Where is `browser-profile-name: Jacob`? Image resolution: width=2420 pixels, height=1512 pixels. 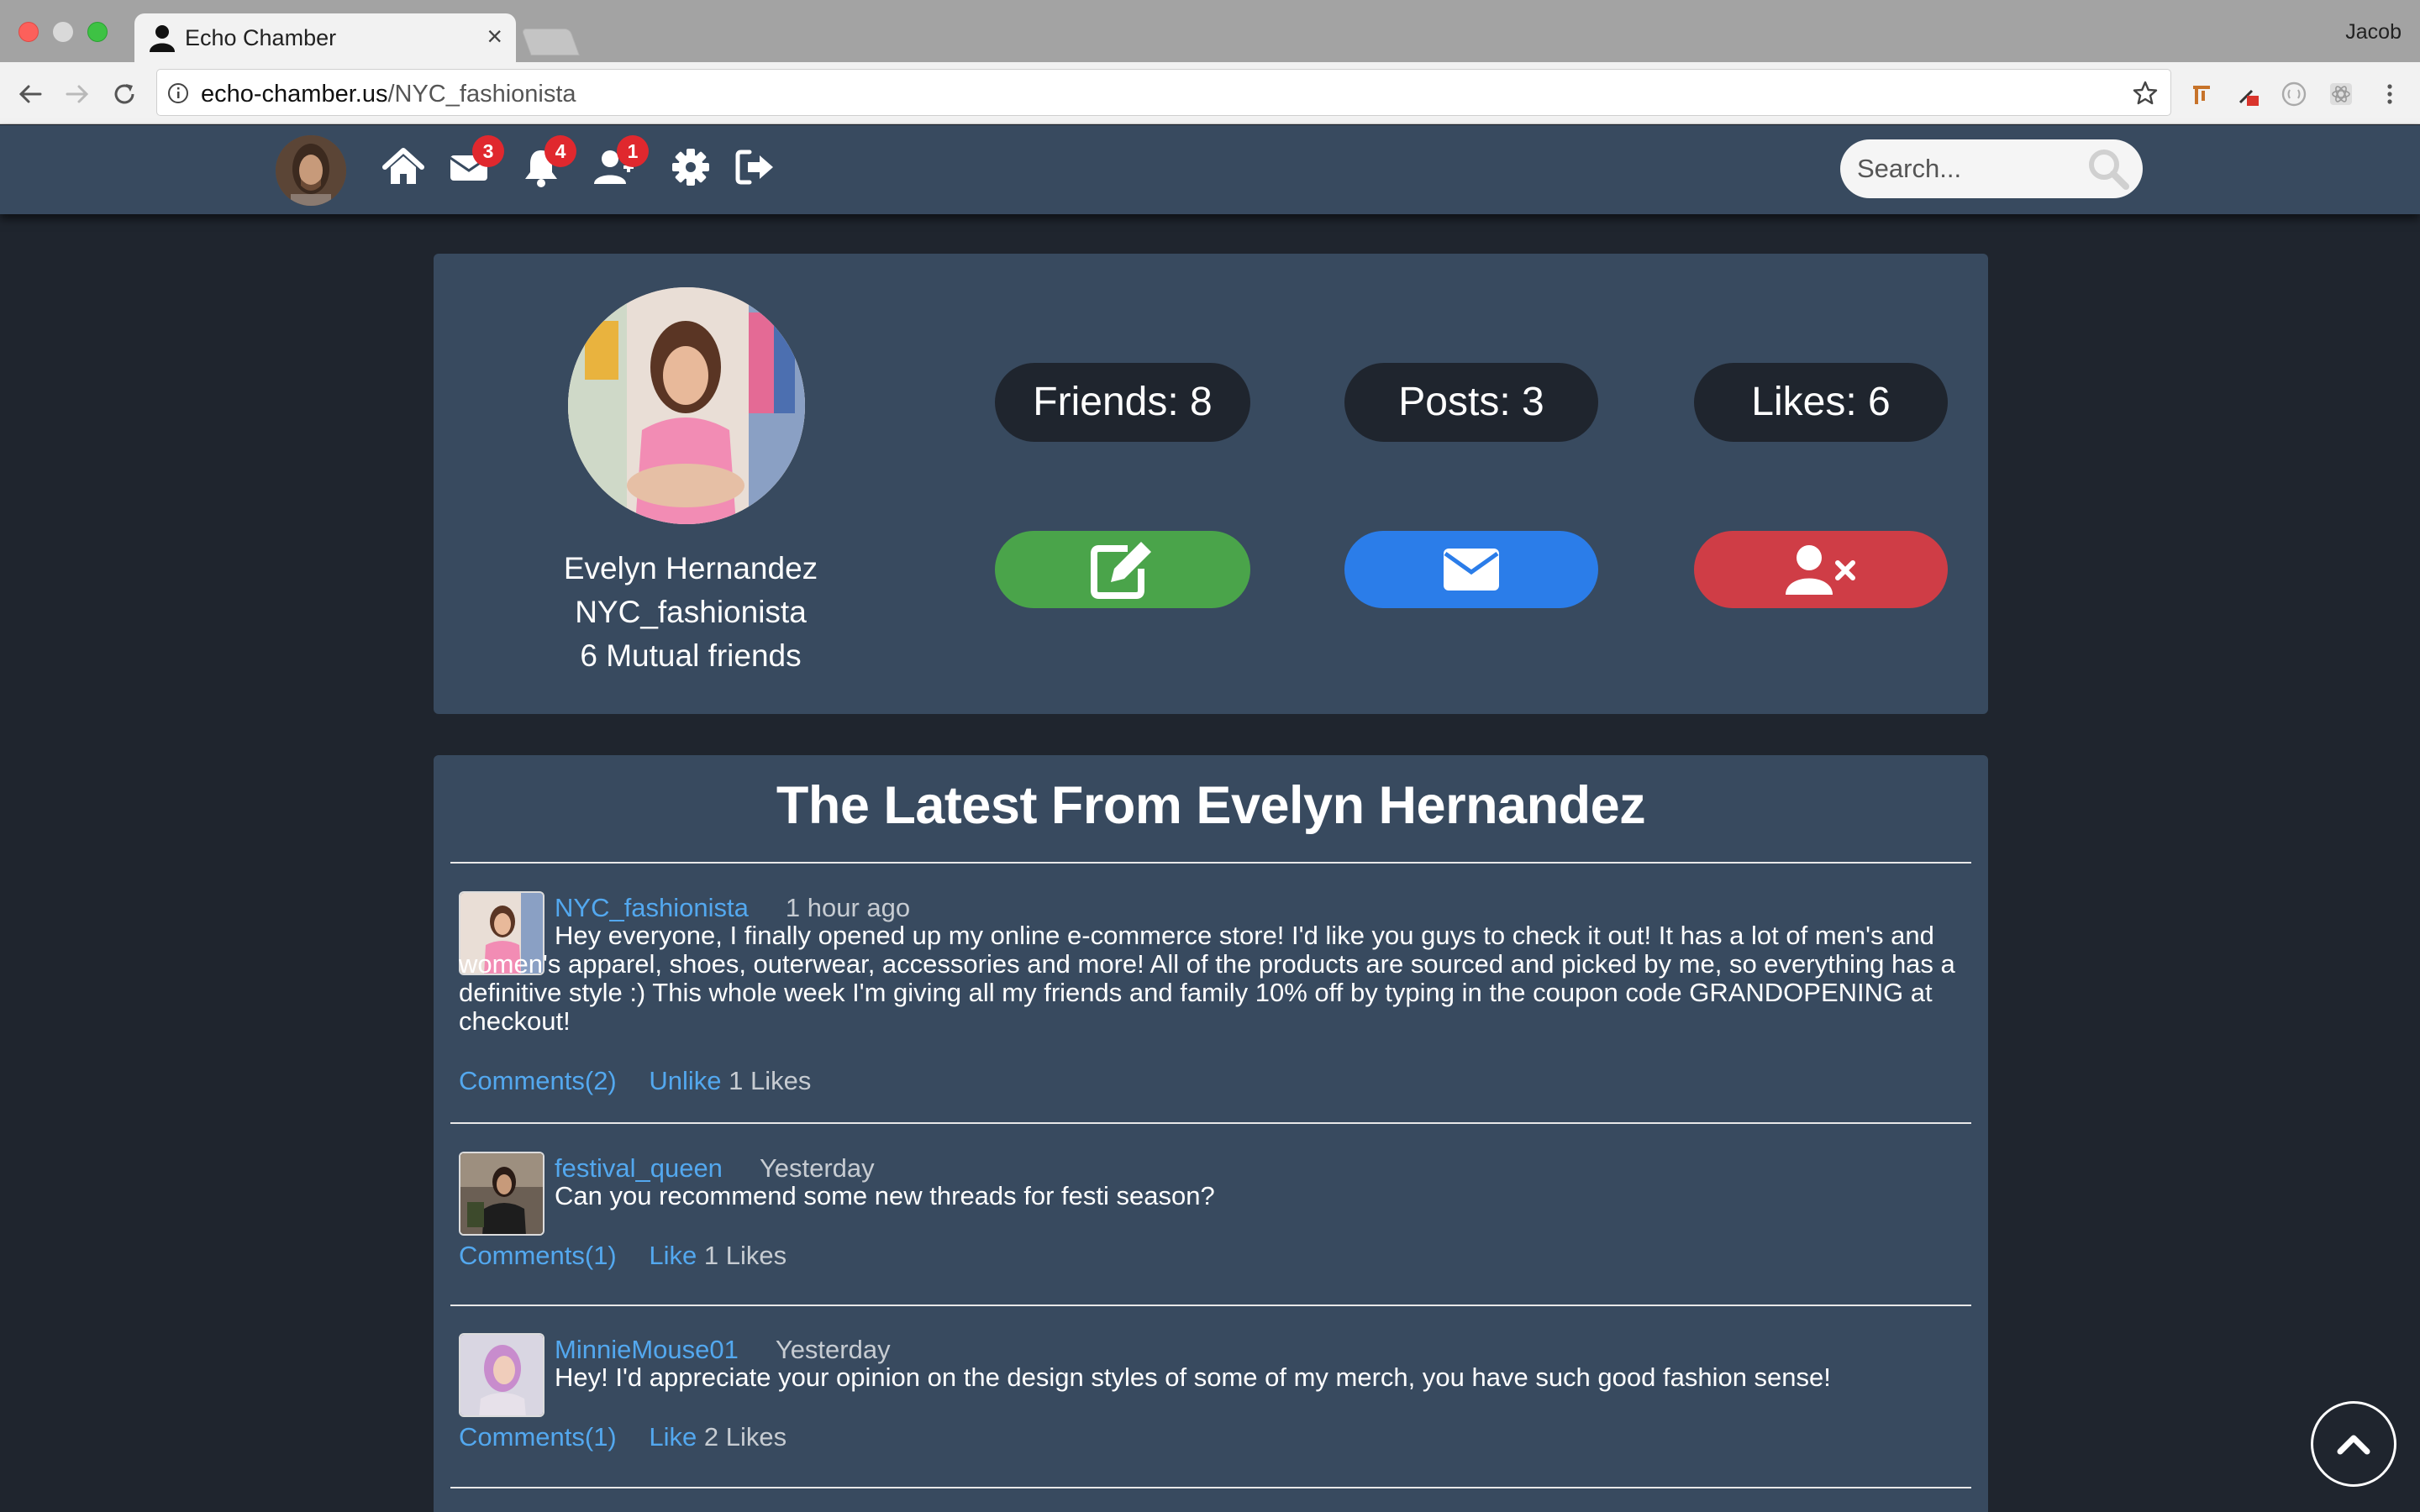 browser-profile-name: Jacob is located at coordinates (2373, 32).